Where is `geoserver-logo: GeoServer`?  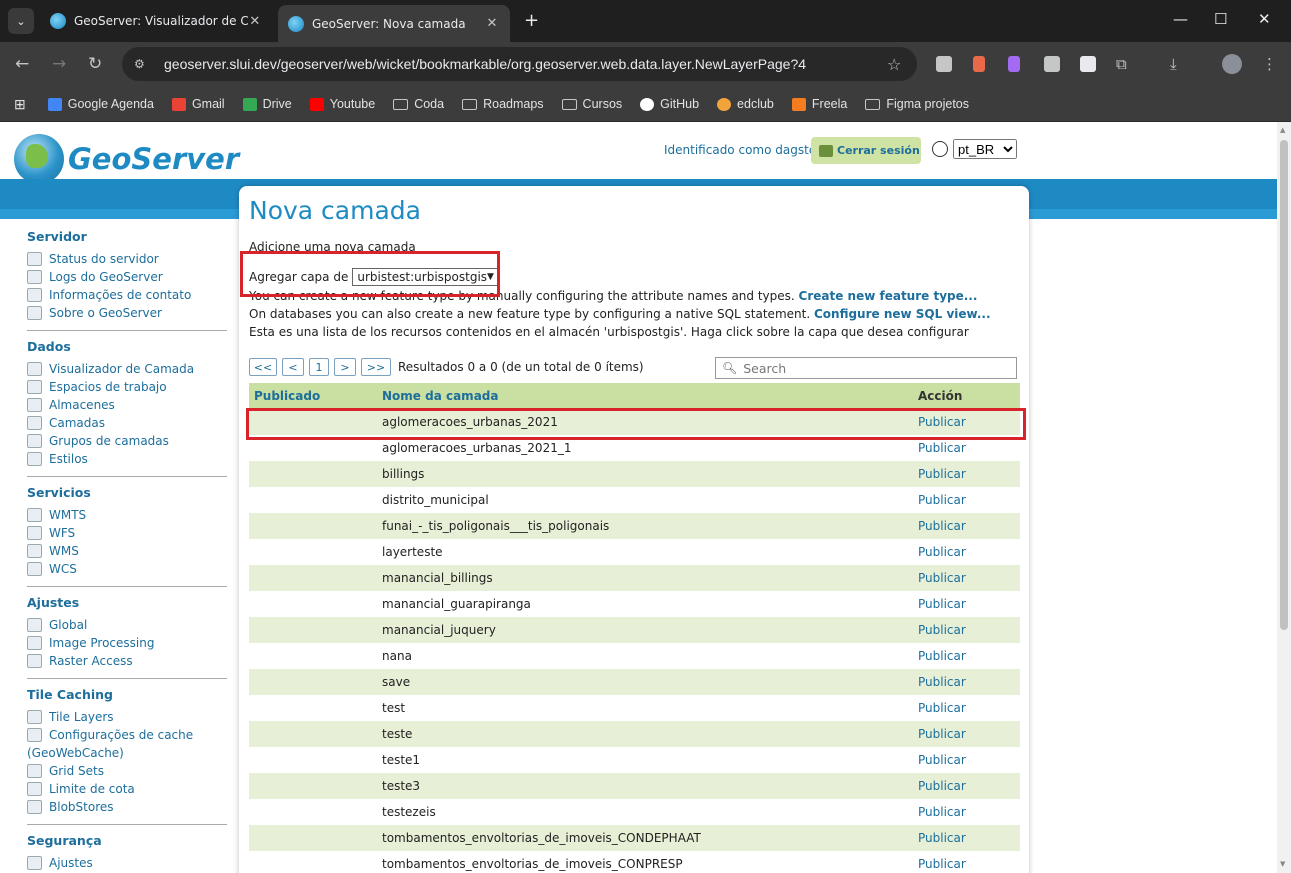
geoserver-logo: GeoServer is located at coordinates (126, 159).